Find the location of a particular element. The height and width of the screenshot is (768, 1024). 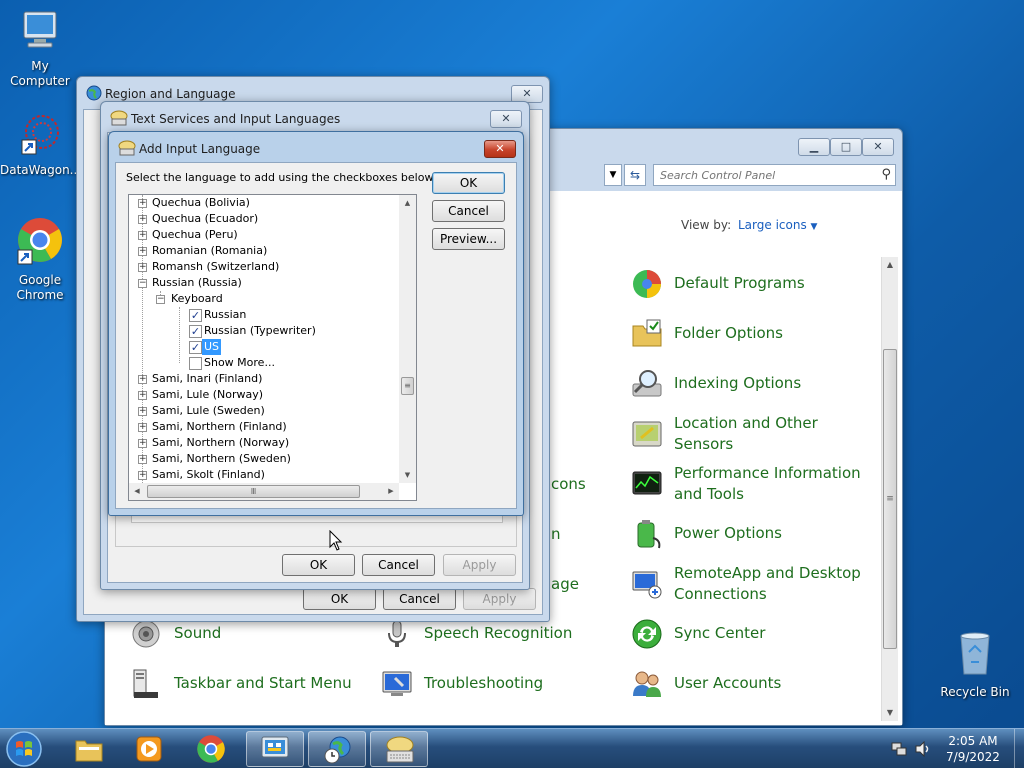

network-icon is located at coordinates (899, 749).